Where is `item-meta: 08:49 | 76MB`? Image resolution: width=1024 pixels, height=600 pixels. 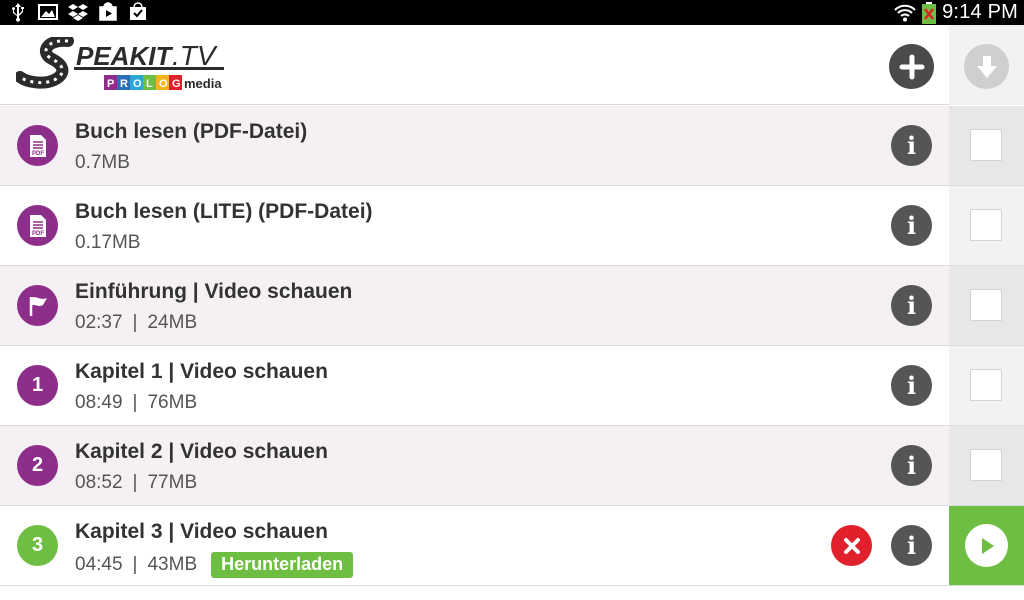
item-meta: 08:49 | 76MB is located at coordinates (136, 403).